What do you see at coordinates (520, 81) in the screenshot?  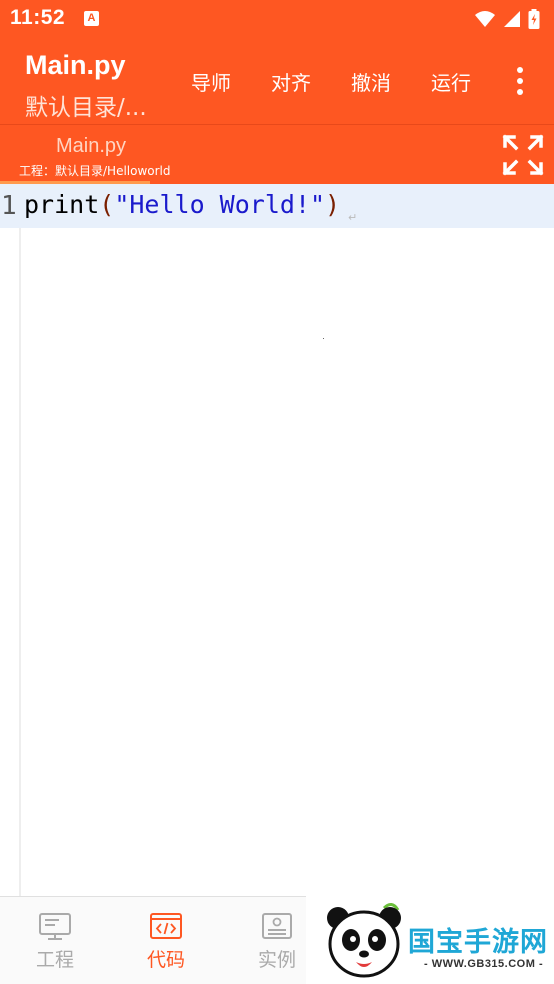 I see `overflow-menu-icon` at bounding box center [520, 81].